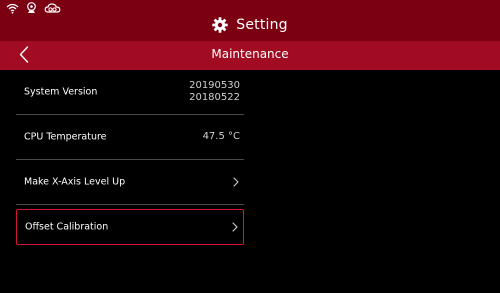  Describe the element at coordinates (65, 137) in the screenshot. I see `cpu-temperature-label: CPU Temperature` at that location.